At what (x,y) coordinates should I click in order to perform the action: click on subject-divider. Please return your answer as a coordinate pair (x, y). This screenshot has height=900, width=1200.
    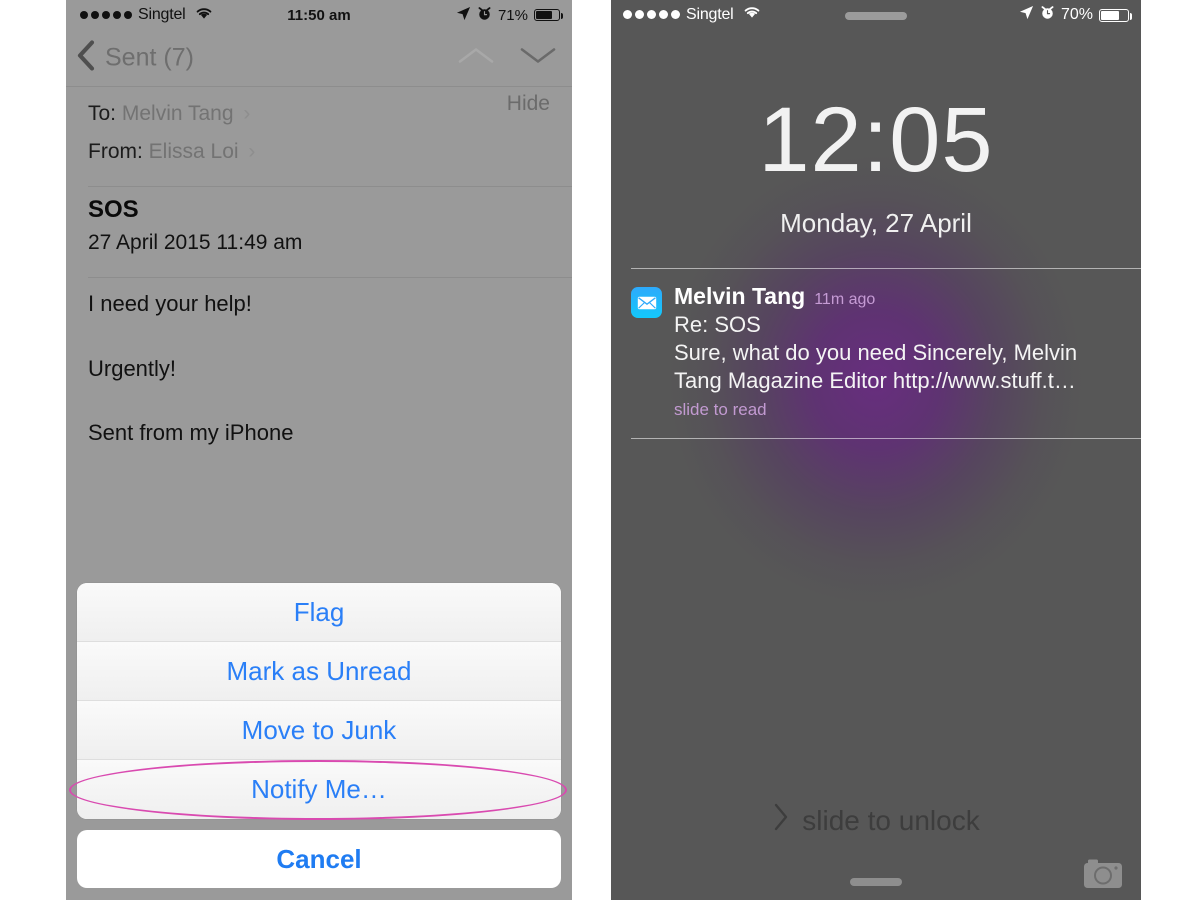
    Looking at the image, I should click on (330, 277).